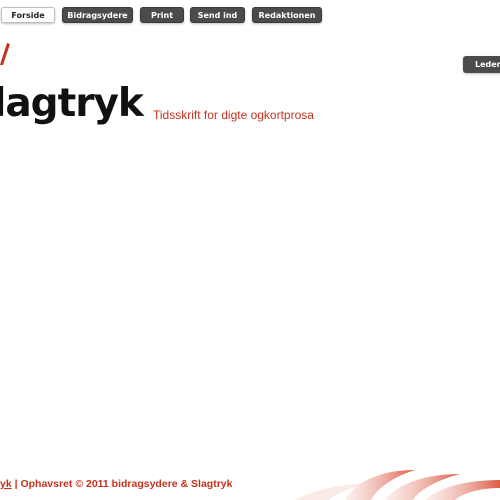 The image size is (500, 500). Describe the element at coordinates (217, 15) in the screenshot. I see `nav-send-ind-button: Send ind` at that location.